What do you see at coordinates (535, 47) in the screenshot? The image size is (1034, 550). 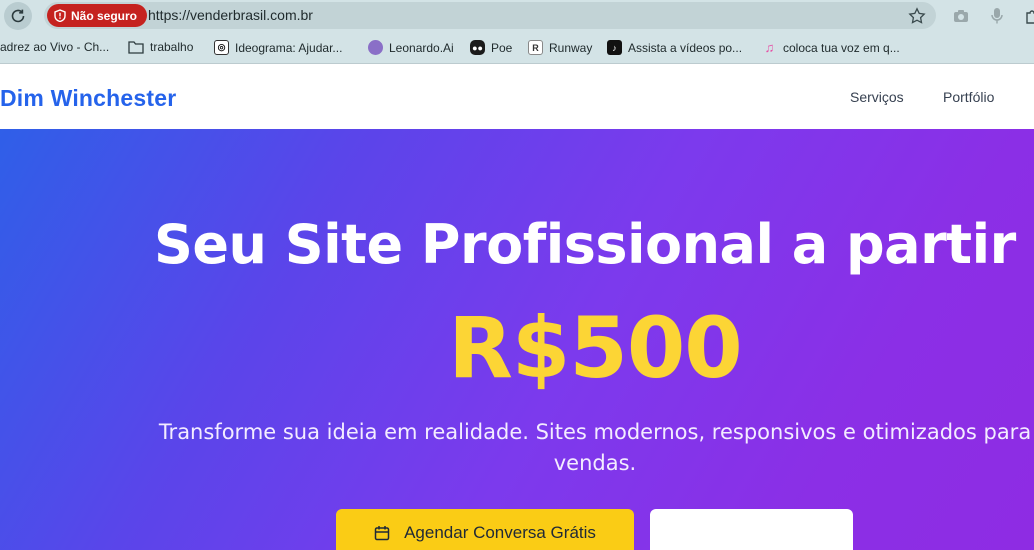 I see `runway-icon: R` at bounding box center [535, 47].